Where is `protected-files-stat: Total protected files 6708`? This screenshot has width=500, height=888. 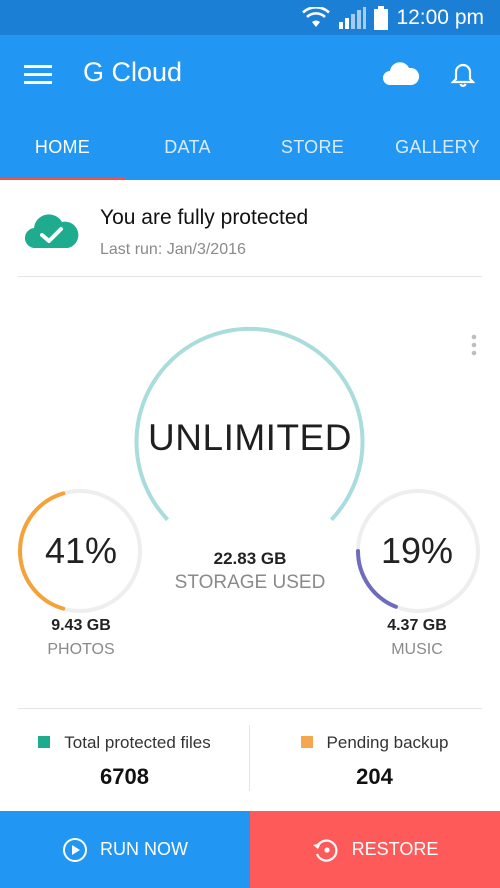
protected-files-stat: Total protected files 6708 is located at coordinates (124, 765).